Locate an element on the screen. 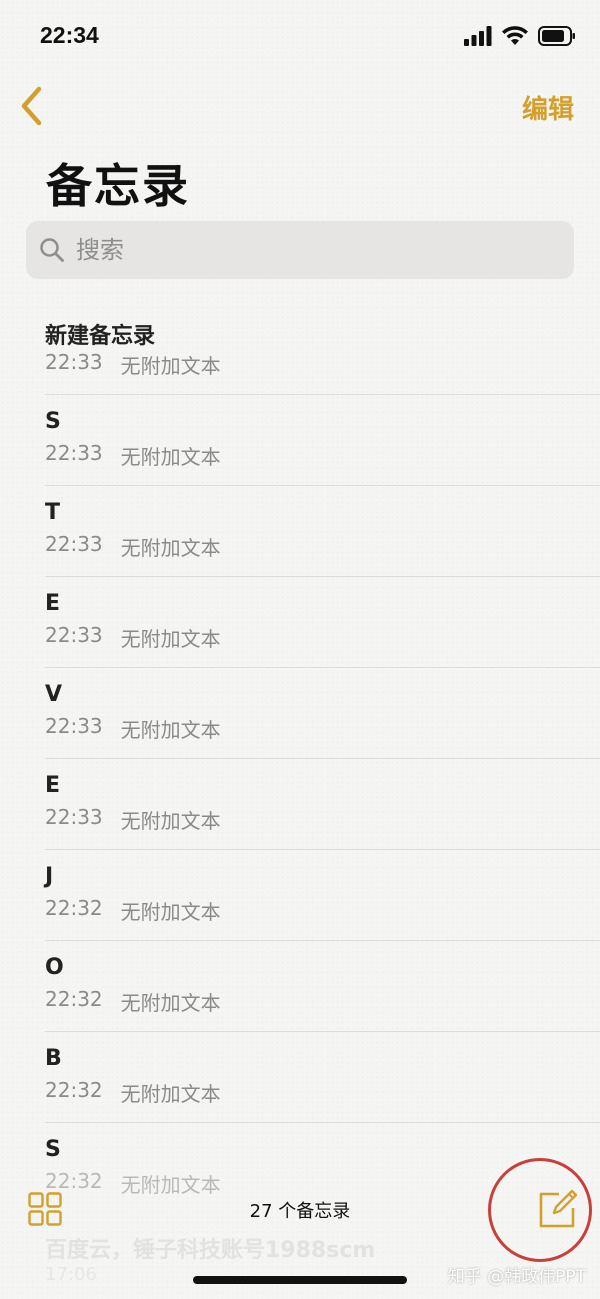 The image size is (600, 1299). bottom-toolbar: 27 个备忘录 is located at coordinates (300, 1210).